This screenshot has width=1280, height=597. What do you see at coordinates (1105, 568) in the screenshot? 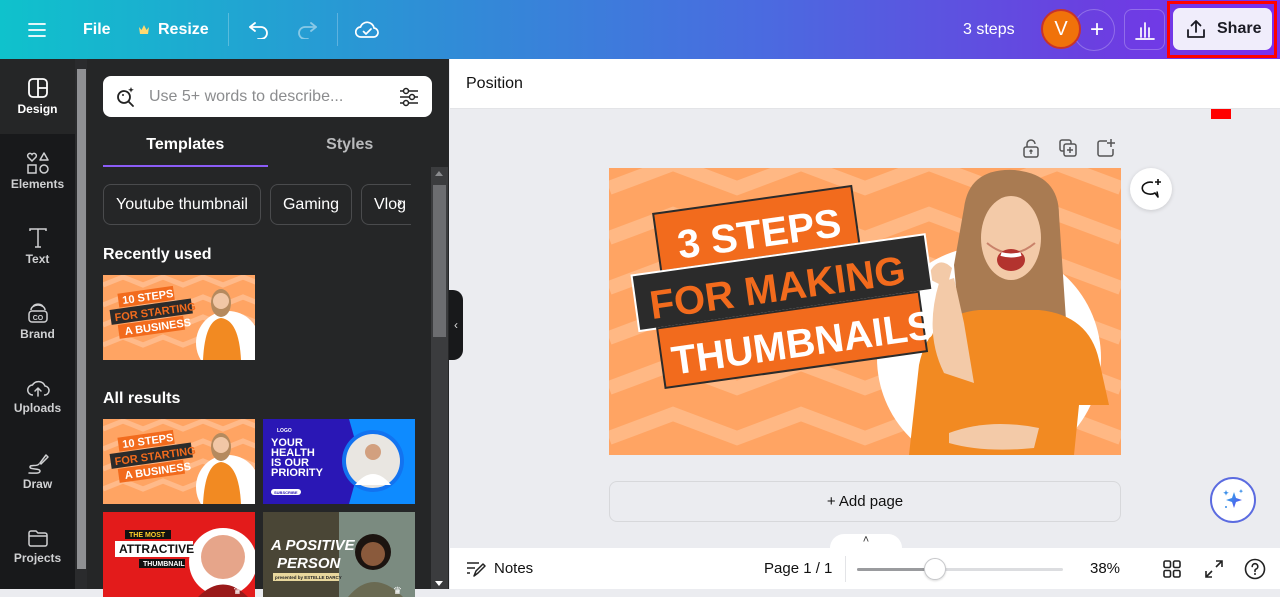
I see `zoom-percentage: 38%` at bounding box center [1105, 568].